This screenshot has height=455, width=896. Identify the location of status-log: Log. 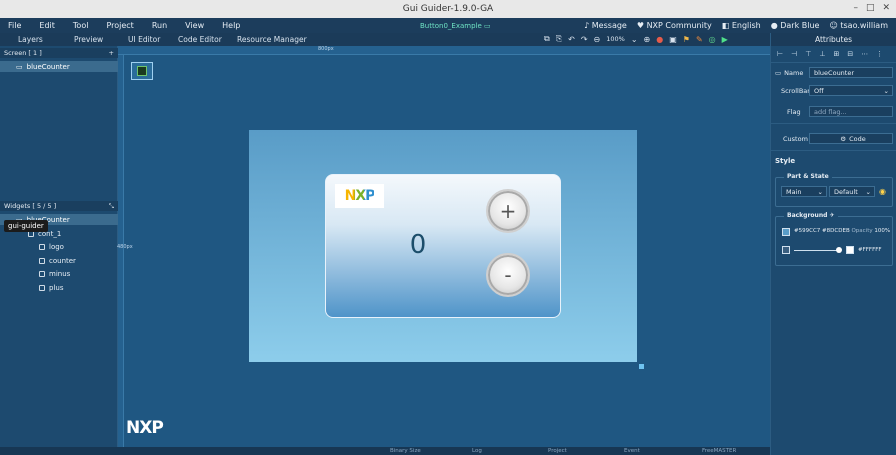
(477, 451).